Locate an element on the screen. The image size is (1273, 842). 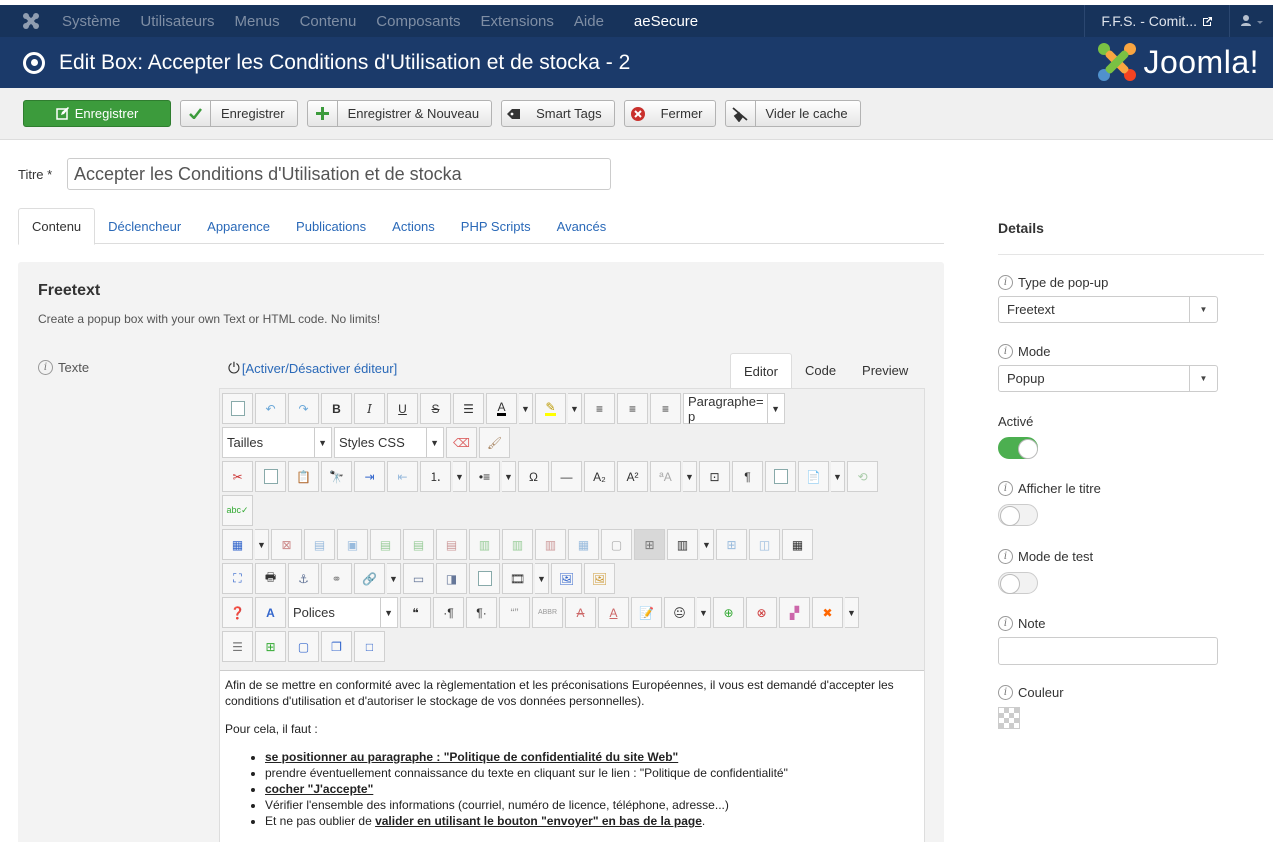
remove-snippet-icon: ⊗ is located at coordinates (761, 612).